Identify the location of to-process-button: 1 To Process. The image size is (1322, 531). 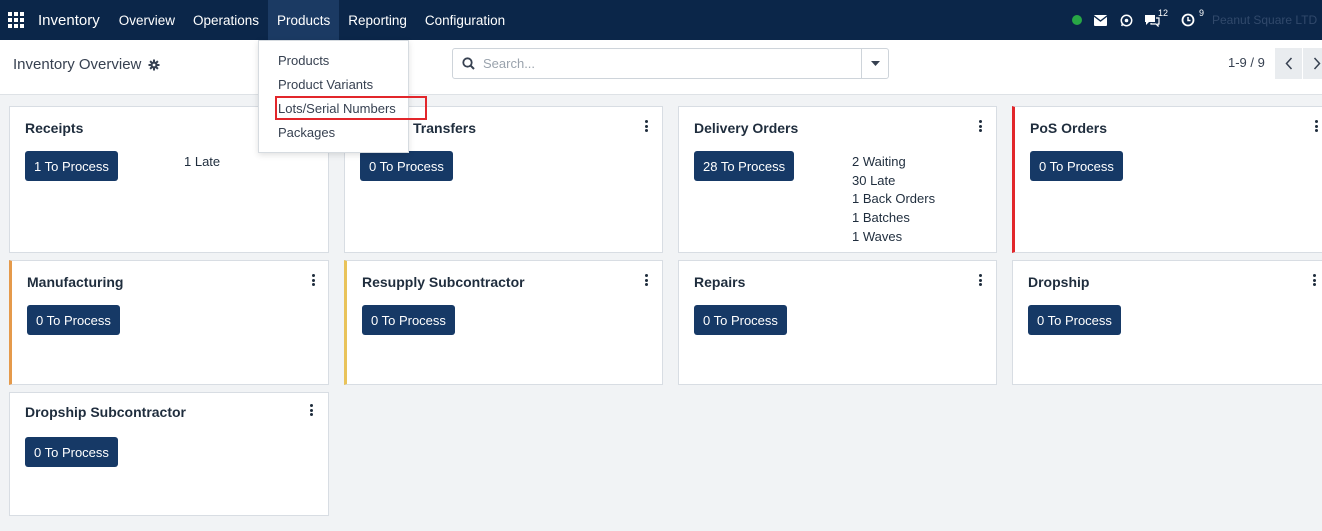
(71, 166).